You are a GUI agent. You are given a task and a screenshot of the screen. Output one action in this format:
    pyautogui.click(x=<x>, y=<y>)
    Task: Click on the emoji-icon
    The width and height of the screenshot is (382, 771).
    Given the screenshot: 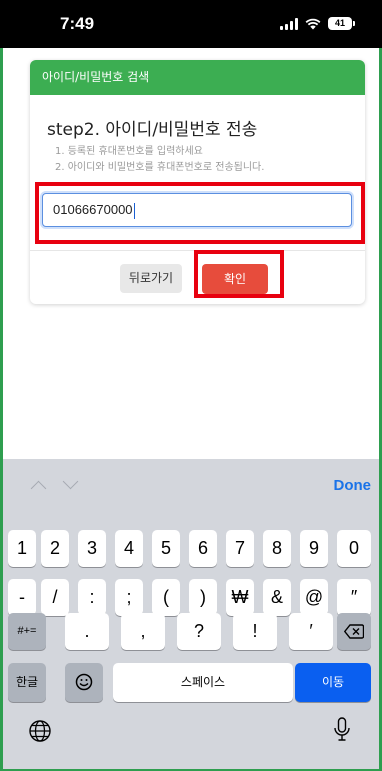 What is the action you would take?
    pyautogui.click(x=84, y=682)
    